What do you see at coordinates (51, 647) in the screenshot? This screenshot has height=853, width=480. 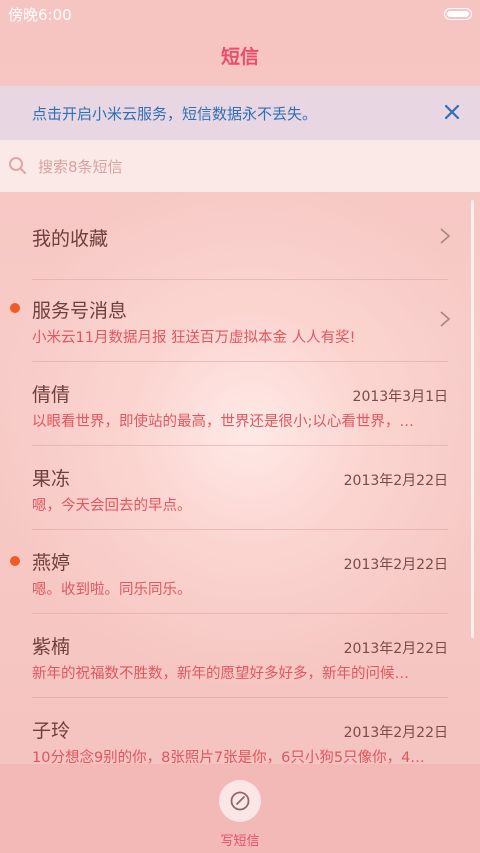 I see `contact-name: 紫楠` at bounding box center [51, 647].